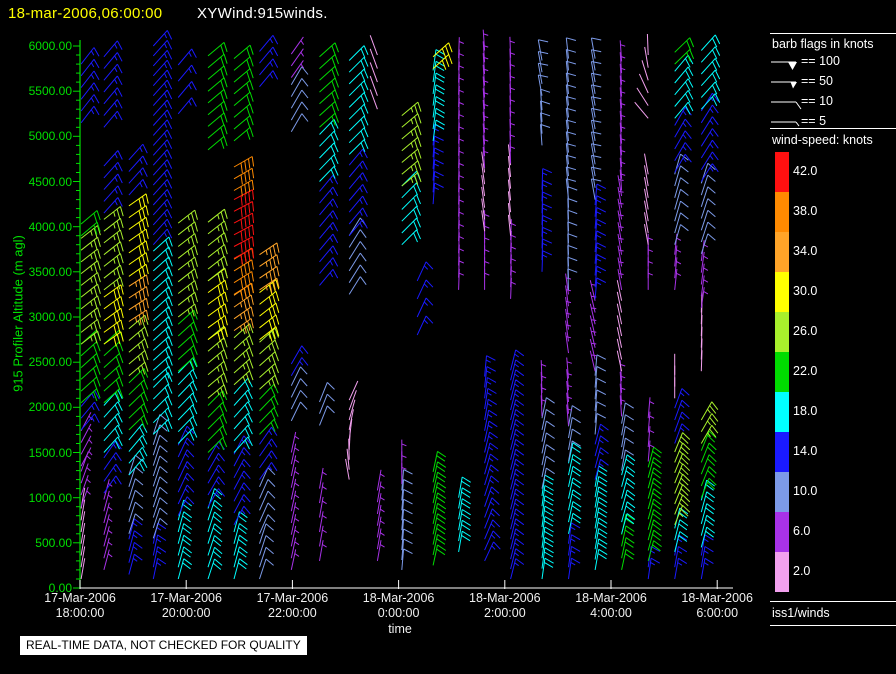 This screenshot has height=674, width=896. What do you see at coordinates (505, 606) in the screenshot?
I see `x-tick-label: 18-Mar-2006 2:00:00` at bounding box center [505, 606].